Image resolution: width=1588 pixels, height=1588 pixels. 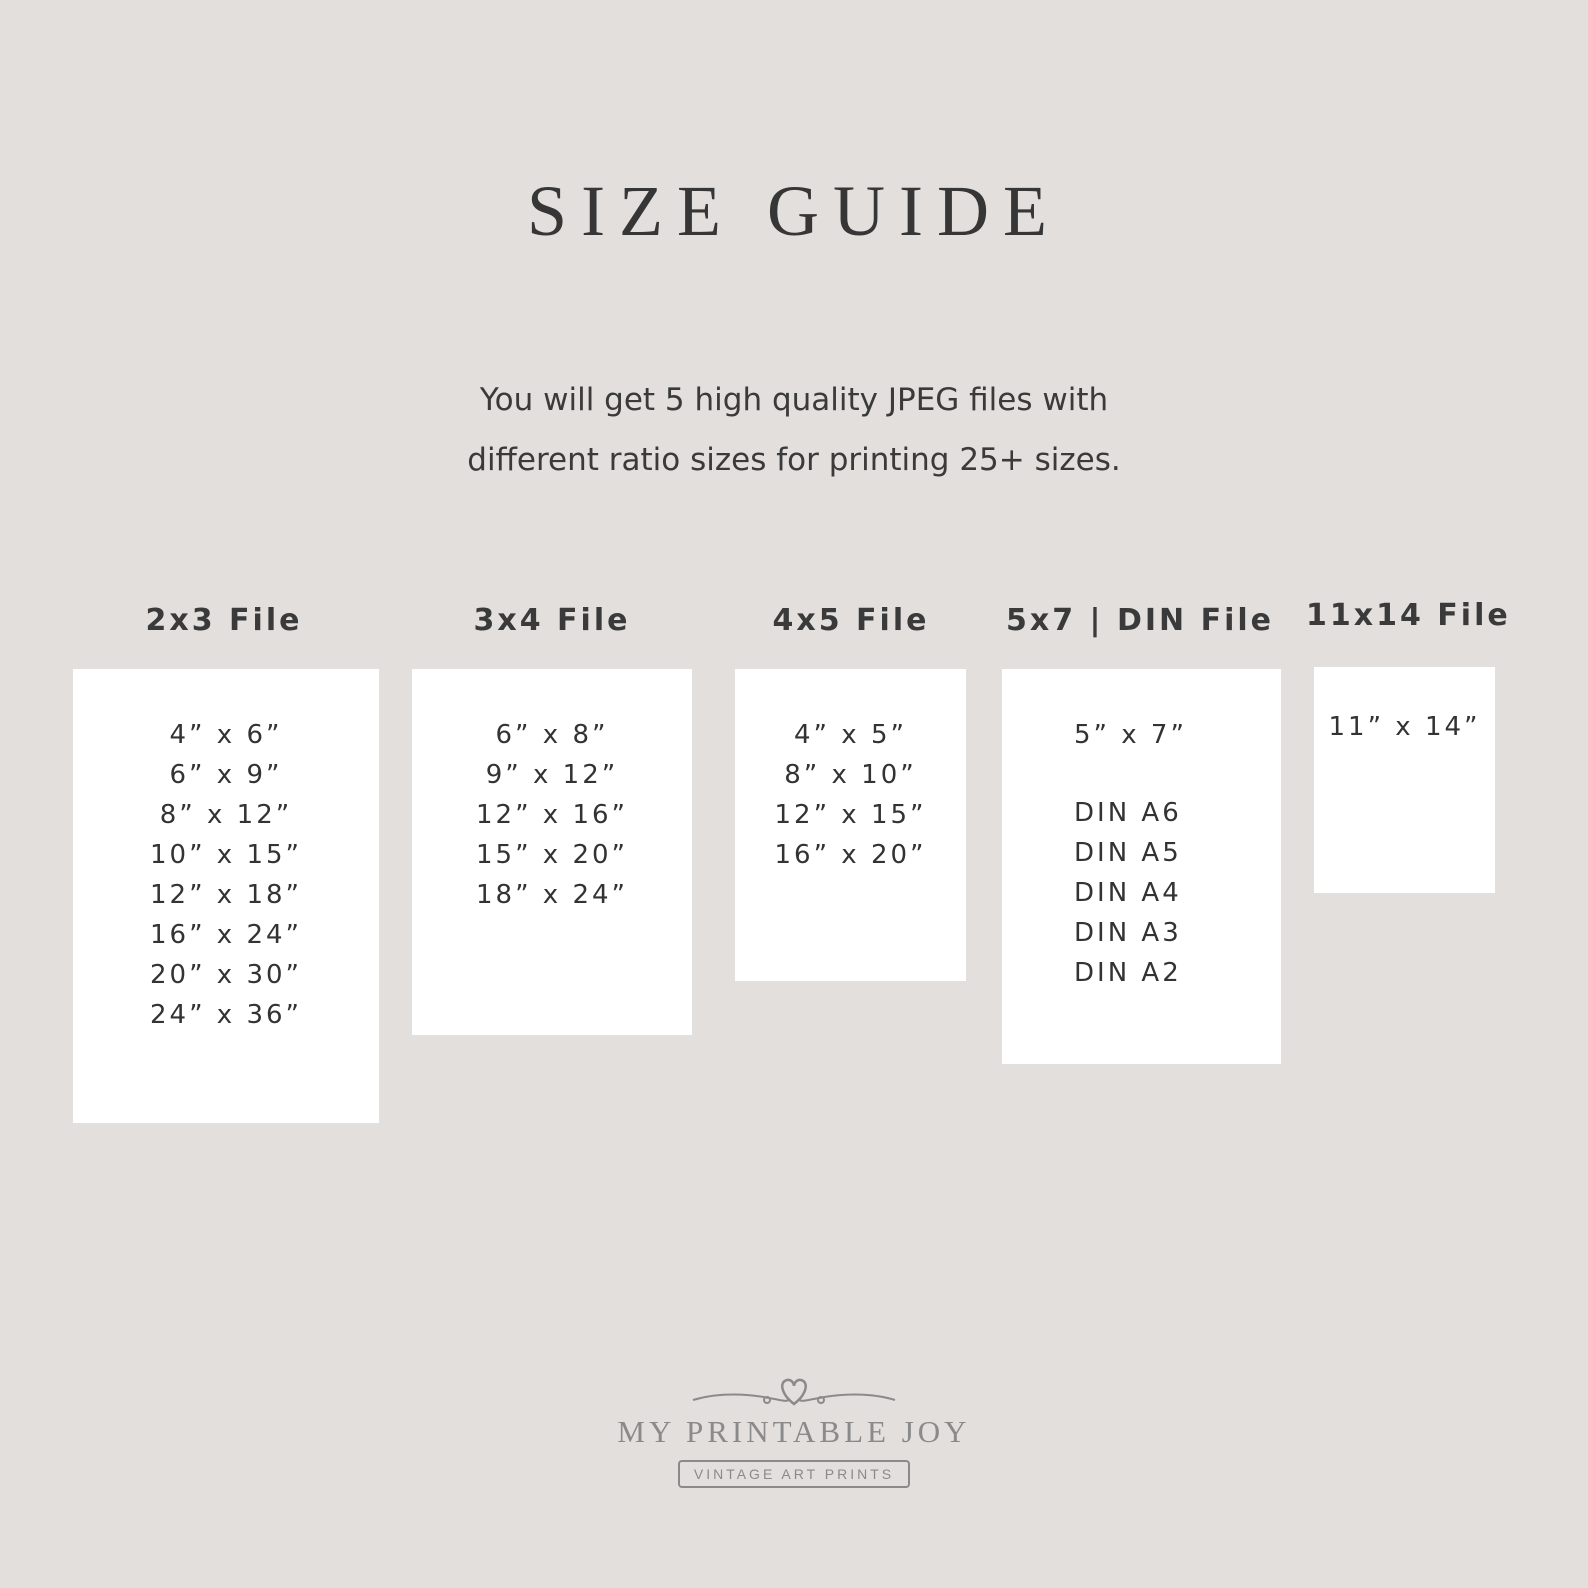 What do you see at coordinates (226, 1015) in the screenshot?
I see `size-item: 24” x 36”` at bounding box center [226, 1015].